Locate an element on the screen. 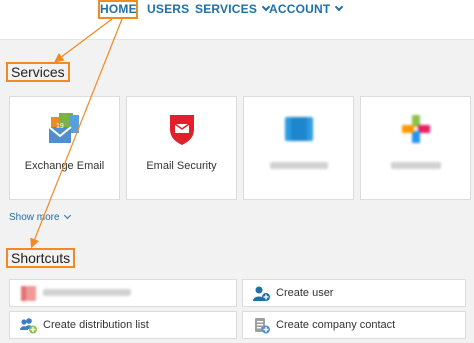  shortcut-create-distribution-list: Create distribution list is located at coordinates (123, 325).